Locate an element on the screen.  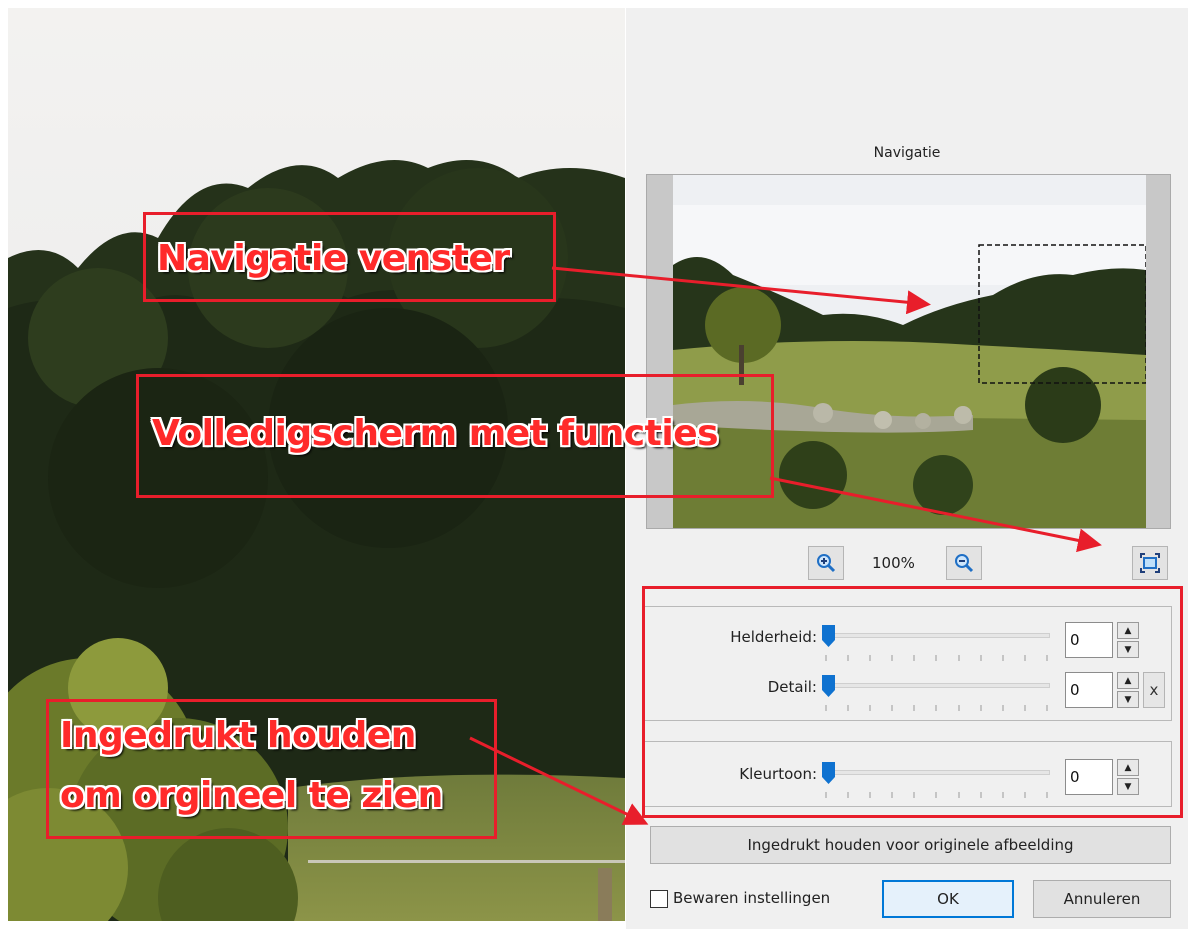
cancel-button: Annuleren is located at coordinates (1102, 899).